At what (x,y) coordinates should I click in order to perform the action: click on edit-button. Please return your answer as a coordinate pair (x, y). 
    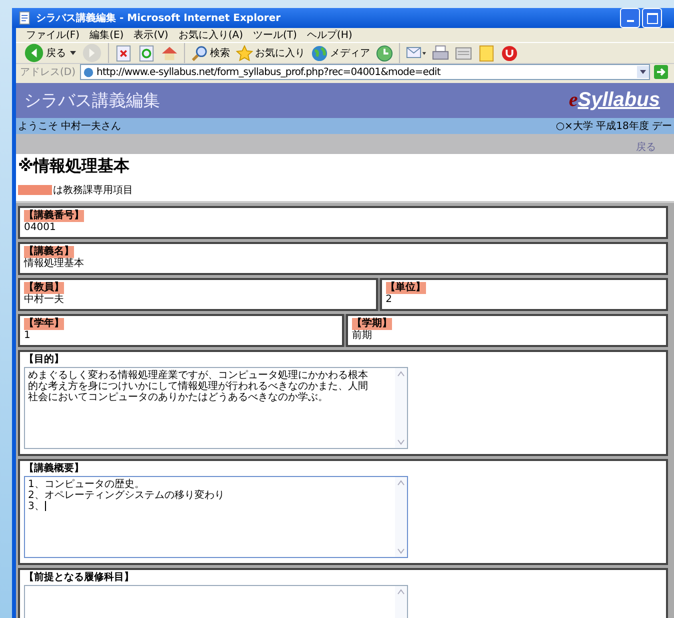
    Looking at the image, I should click on (463, 53).